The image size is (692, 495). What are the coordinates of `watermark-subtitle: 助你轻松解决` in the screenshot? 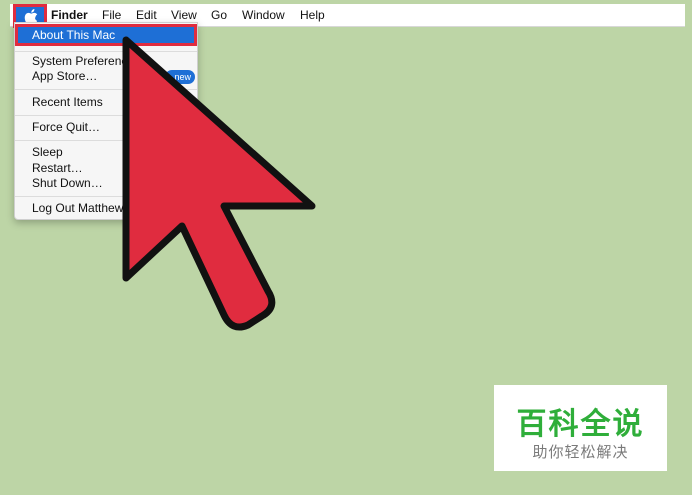 It's located at (580, 452).